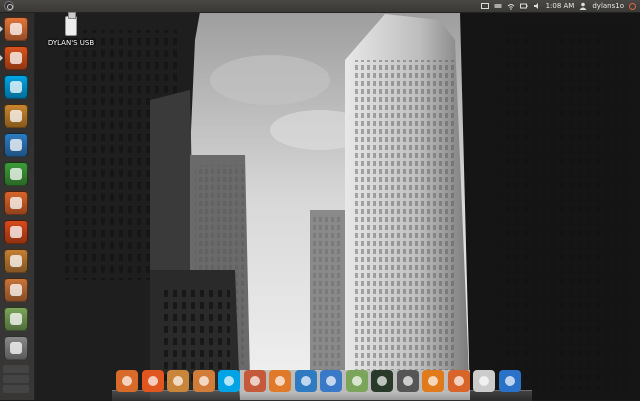  I want to click on launcher-item-software-center, so click(16, 116).